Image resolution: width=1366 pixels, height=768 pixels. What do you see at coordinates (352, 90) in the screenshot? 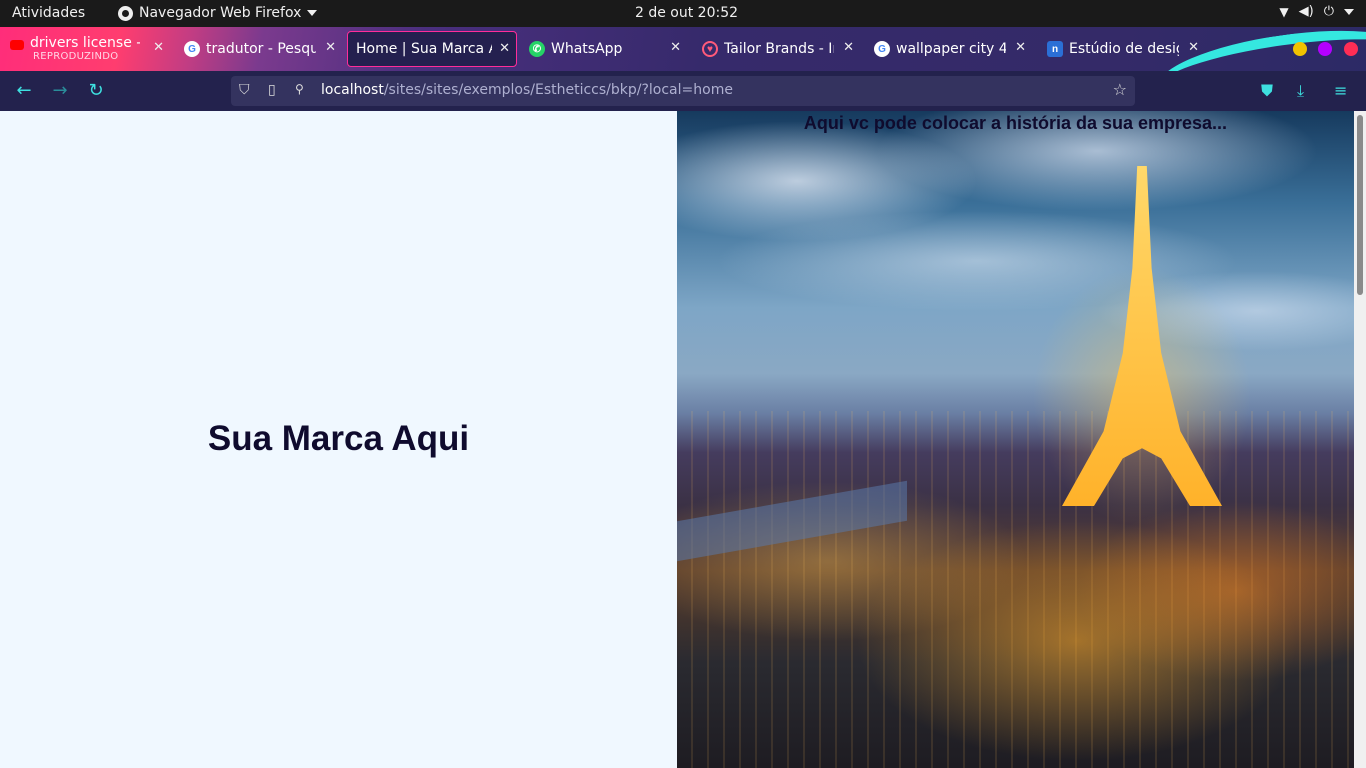
I see `url-host: localhost` at bounding box center [352, 90].